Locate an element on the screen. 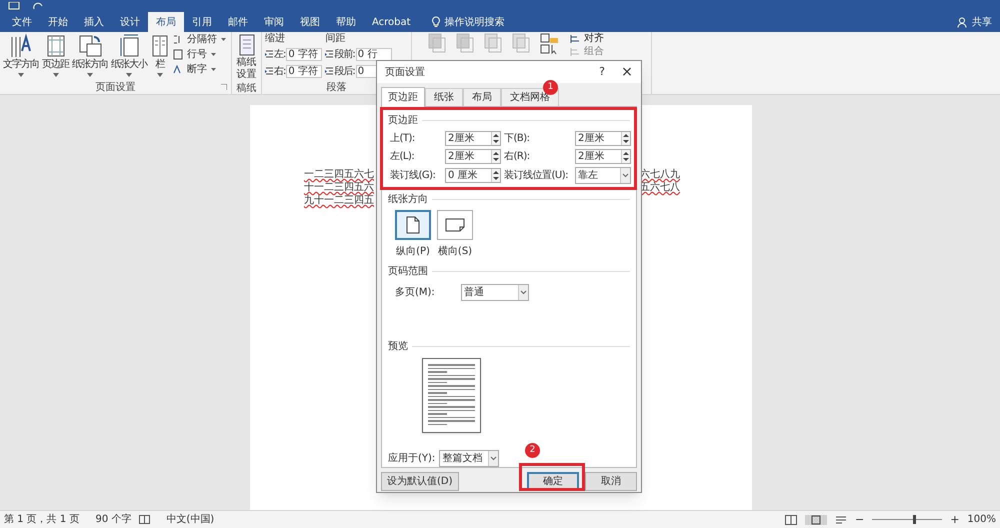  document-text: 十一二三四五六 is located at coordinates (339, 187).